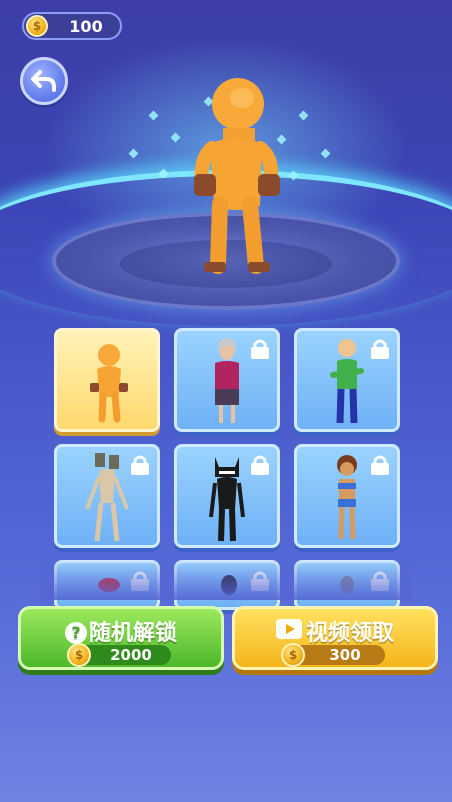  I want to click on random-unlock-price: $ 2000, so click(119, 655).